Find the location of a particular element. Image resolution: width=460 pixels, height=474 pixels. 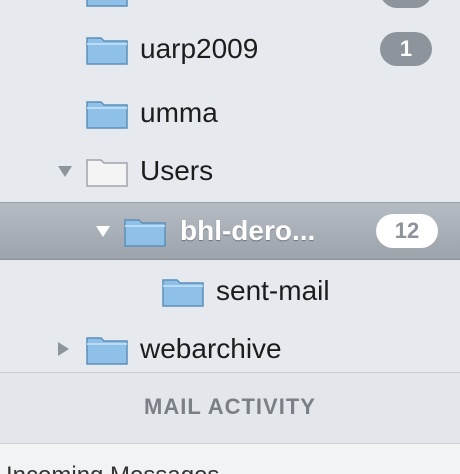

activity-status-text: Incoming Messages is located at coordinates (112, 468).